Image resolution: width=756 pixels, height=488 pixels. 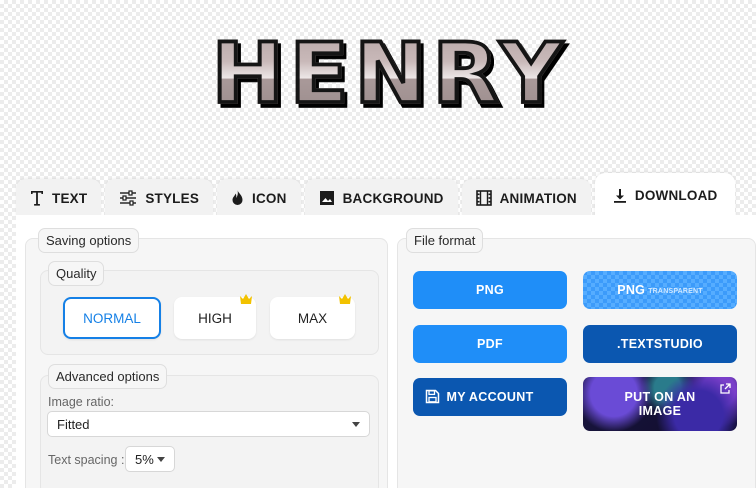 I want to click on tab-styles: STYLES, so click(x=159, y=198).